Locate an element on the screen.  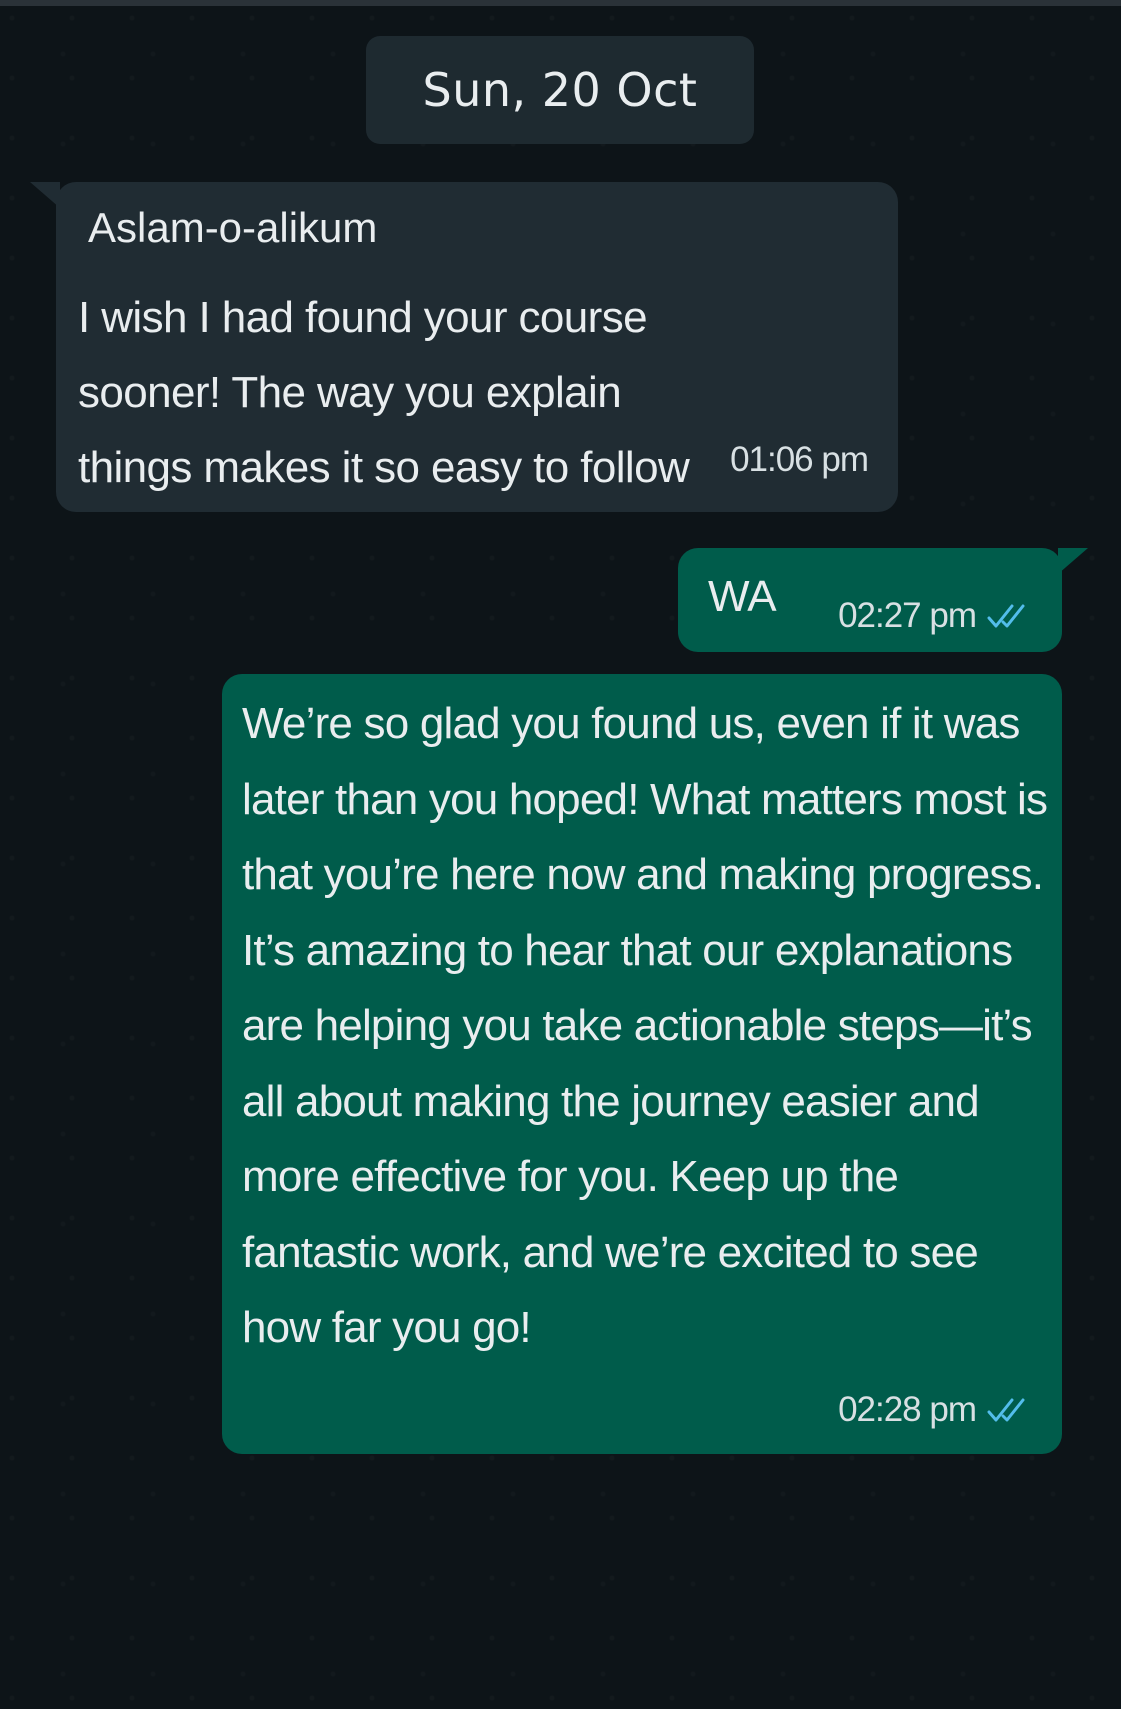
message-meta: 01:06 pm is located at coordinates (799, 460).